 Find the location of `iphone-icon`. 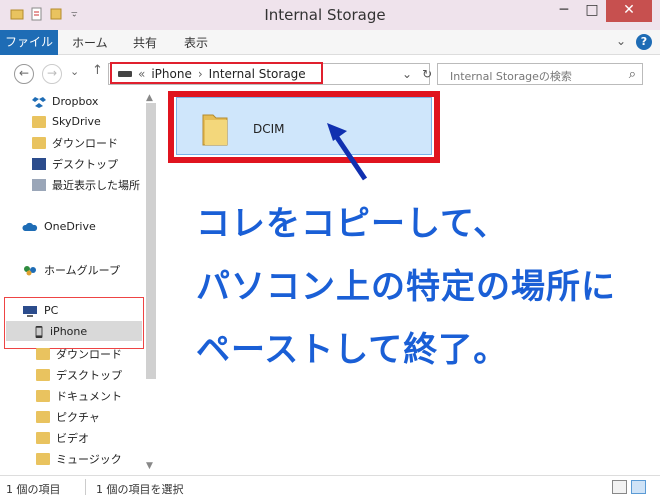

iphone-icon is located at coordinates (39, 331).